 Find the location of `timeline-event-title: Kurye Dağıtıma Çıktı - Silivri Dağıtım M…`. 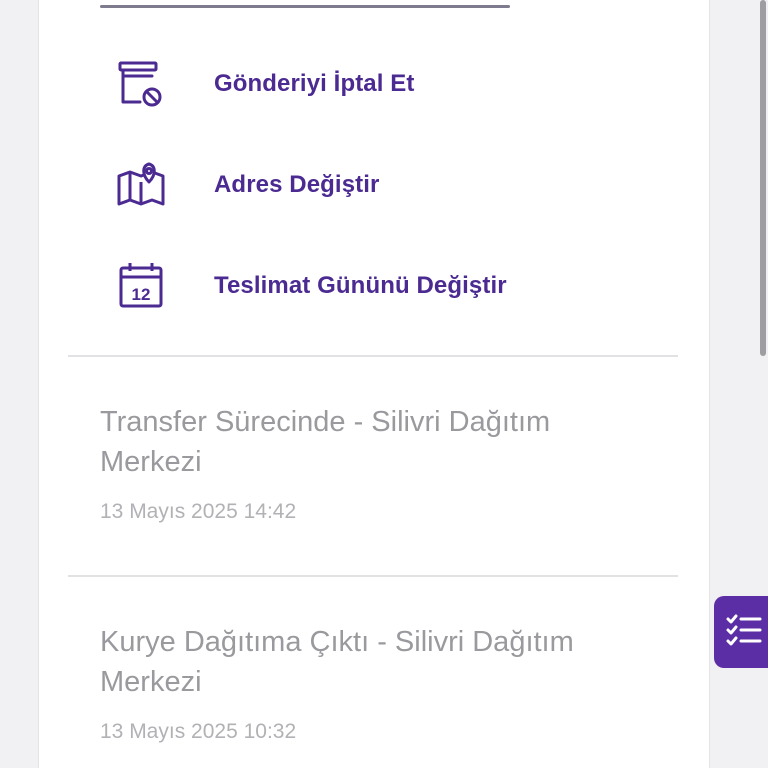

timeline-event-title: Kurye Dağıtıma Çıktı - Silivri Dağıtım M… is located at coordinates (370, 662).